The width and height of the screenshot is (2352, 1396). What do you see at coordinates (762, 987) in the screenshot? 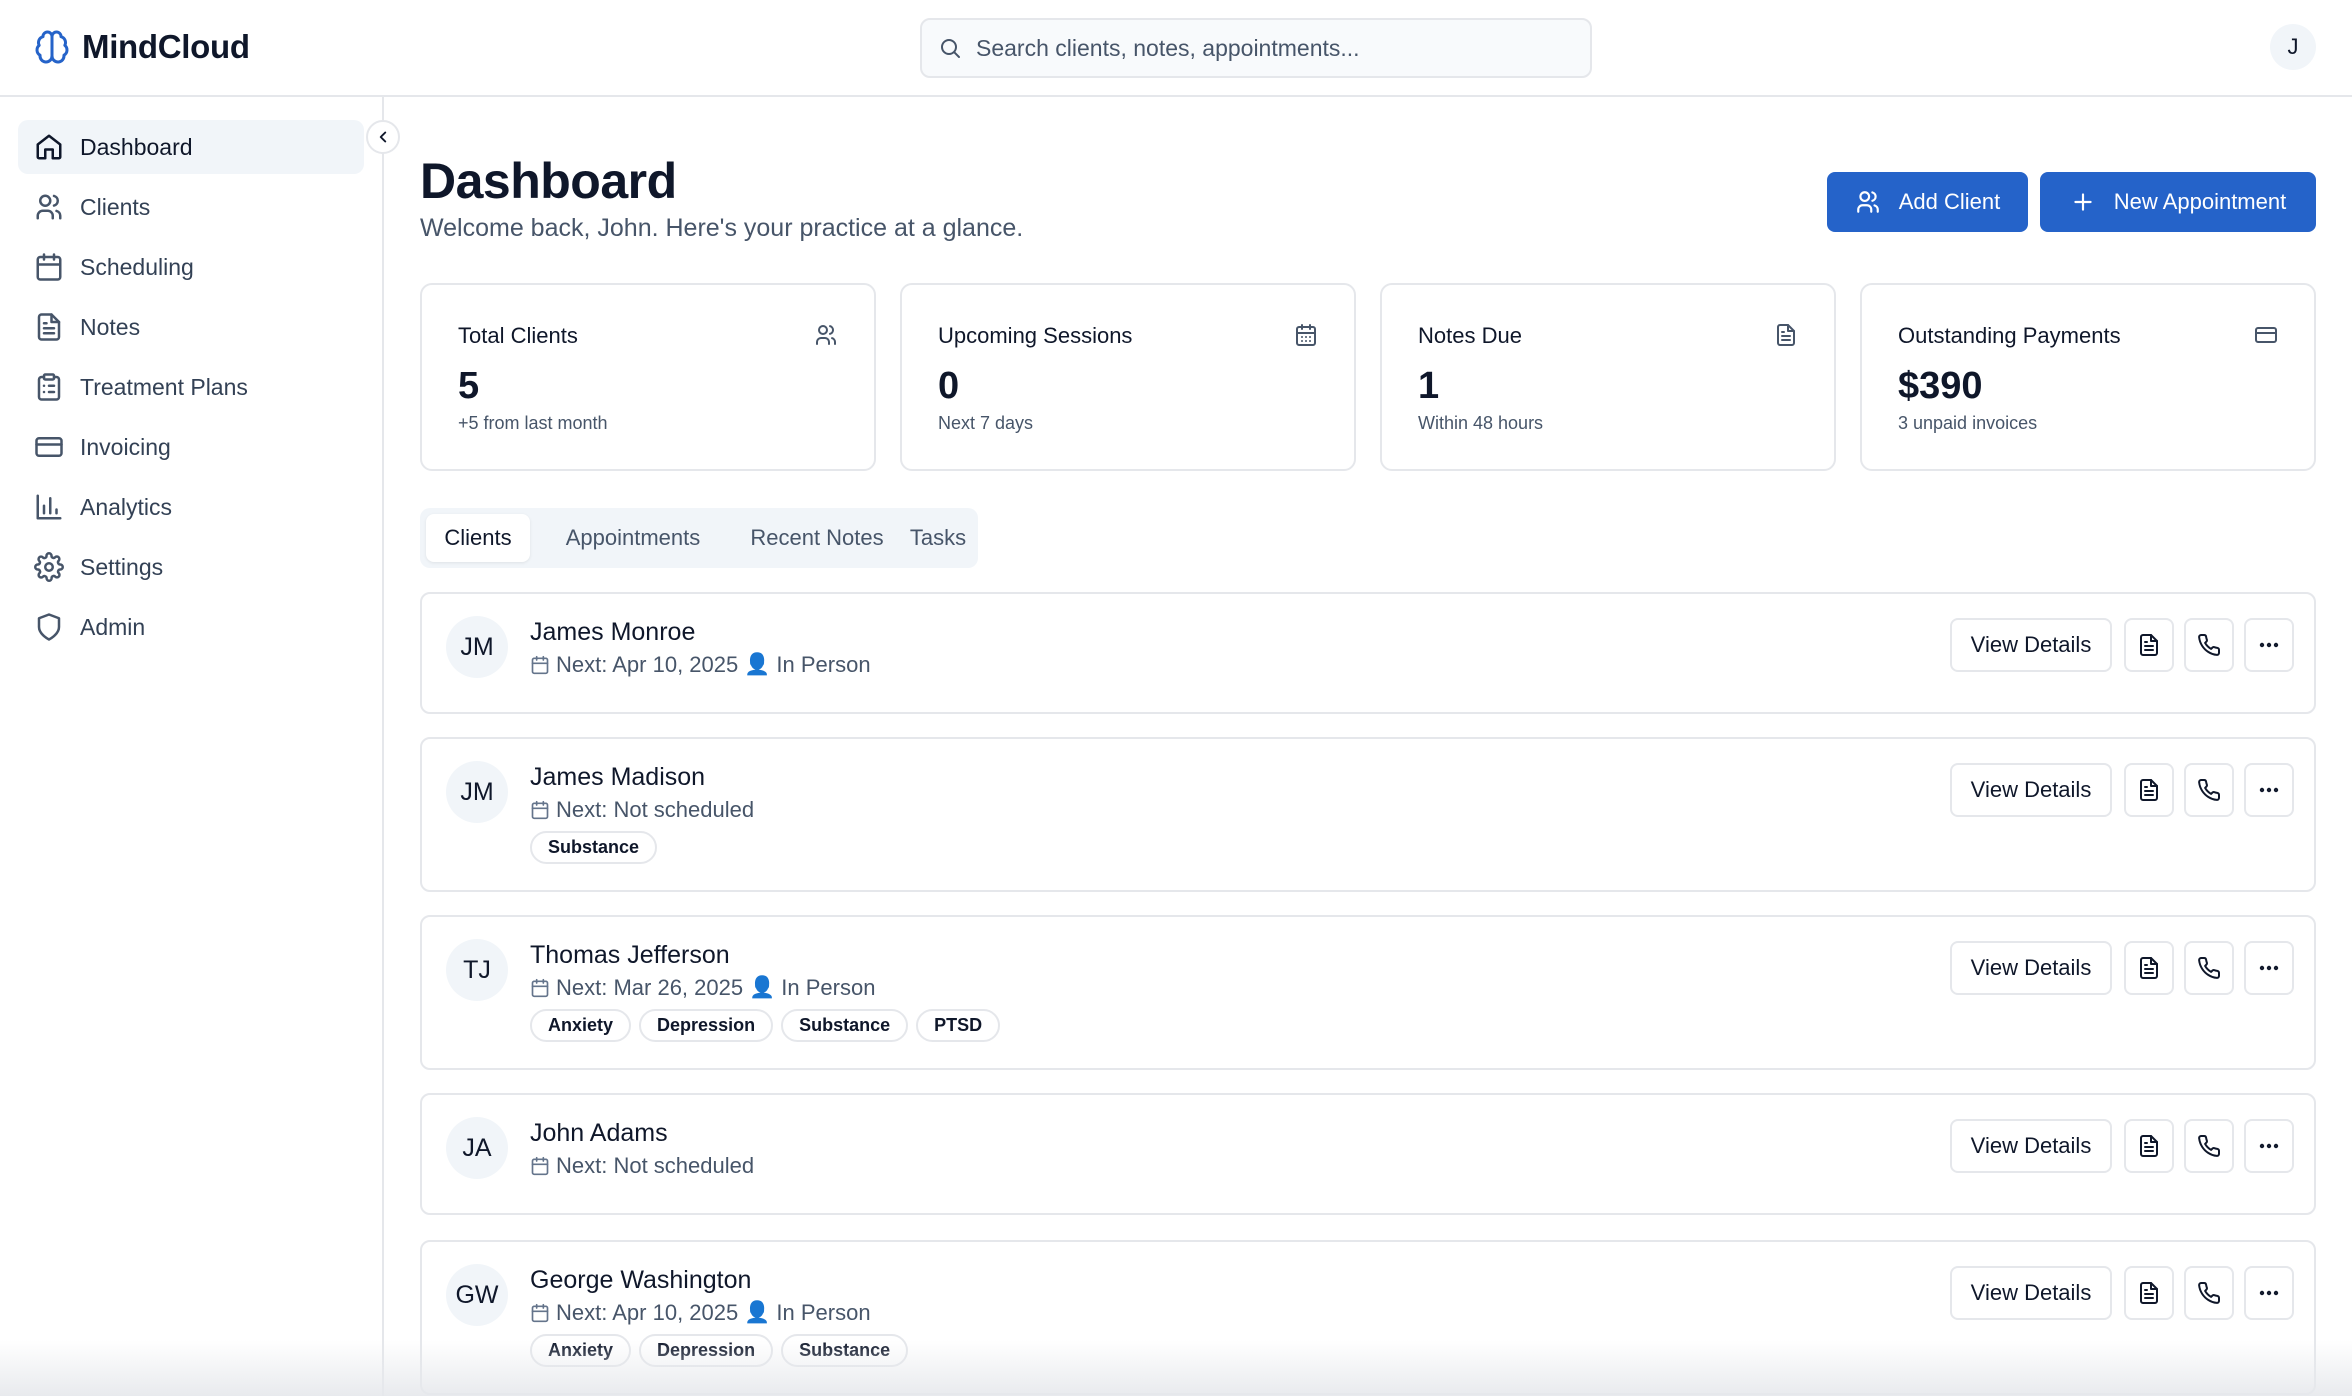
I see `person-icon: 👤` at bounding box center [762, 987].